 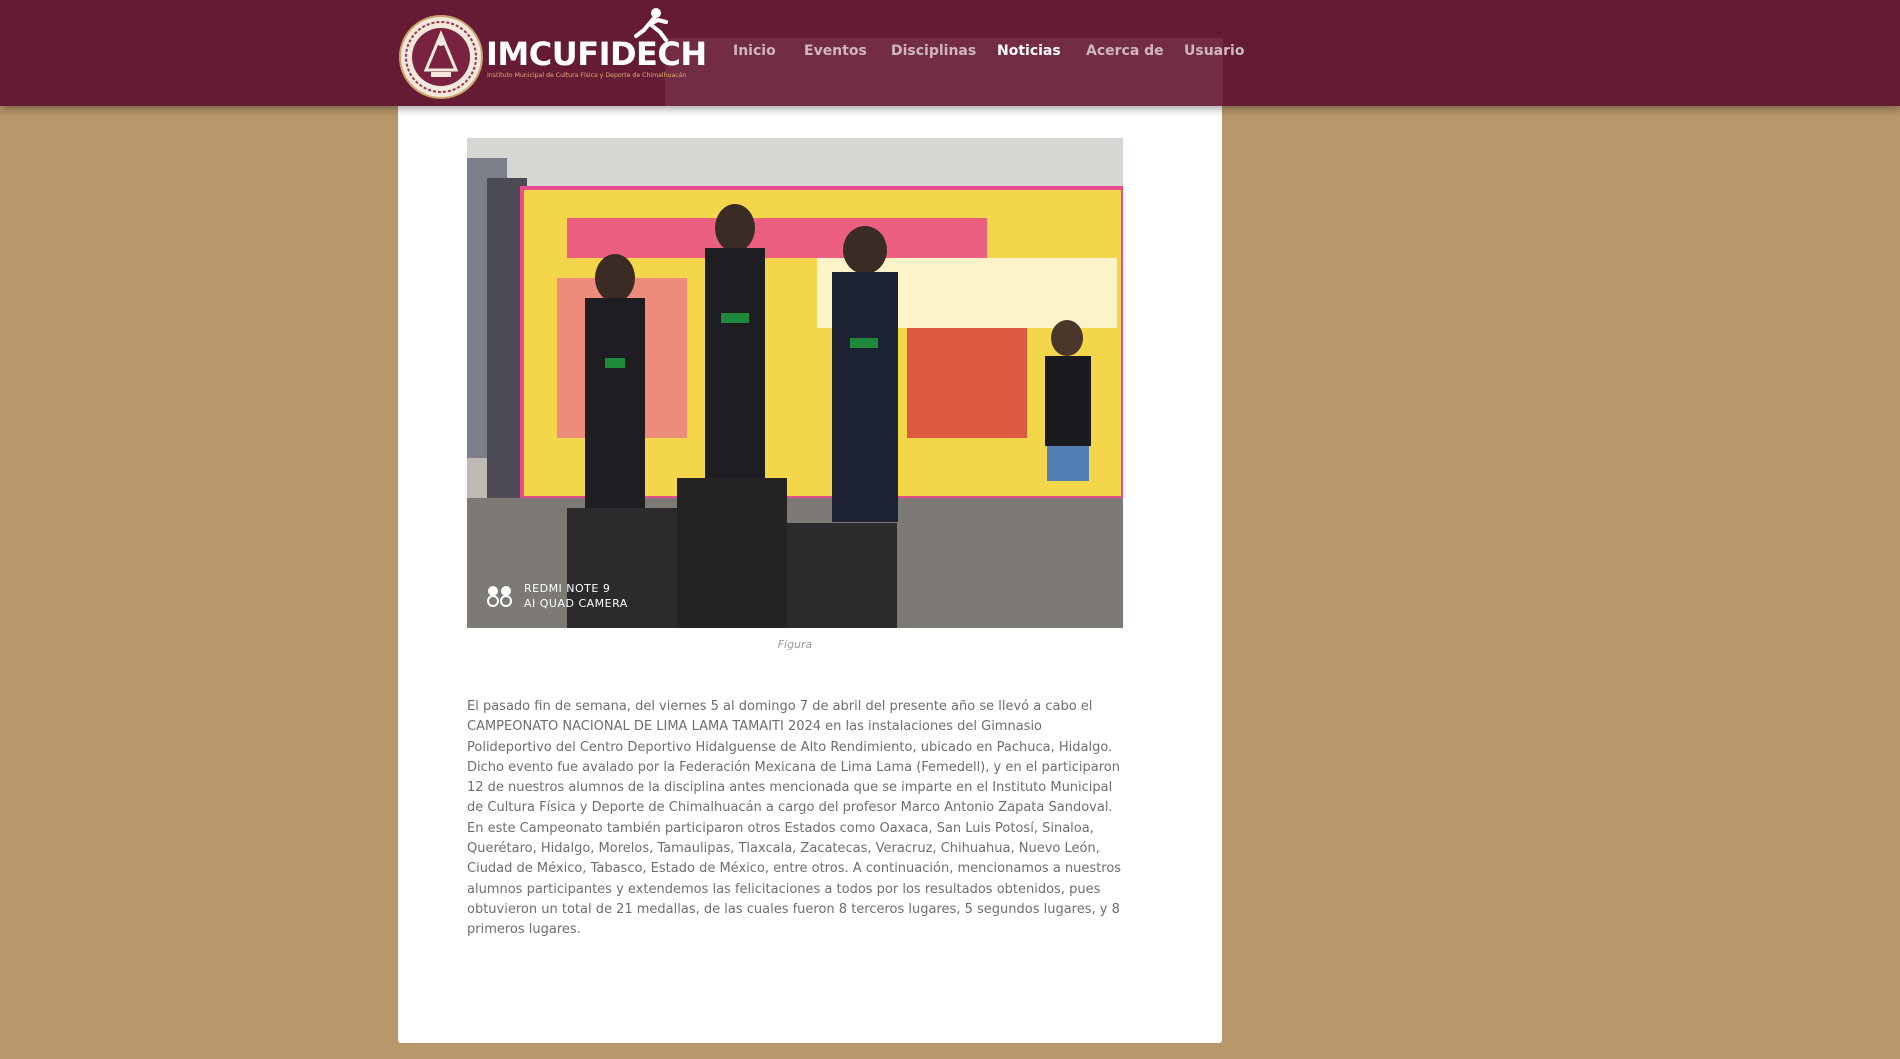 I want to click on watermark-line-2: AI QUAD CAMERA, so click(x=576, y=603).